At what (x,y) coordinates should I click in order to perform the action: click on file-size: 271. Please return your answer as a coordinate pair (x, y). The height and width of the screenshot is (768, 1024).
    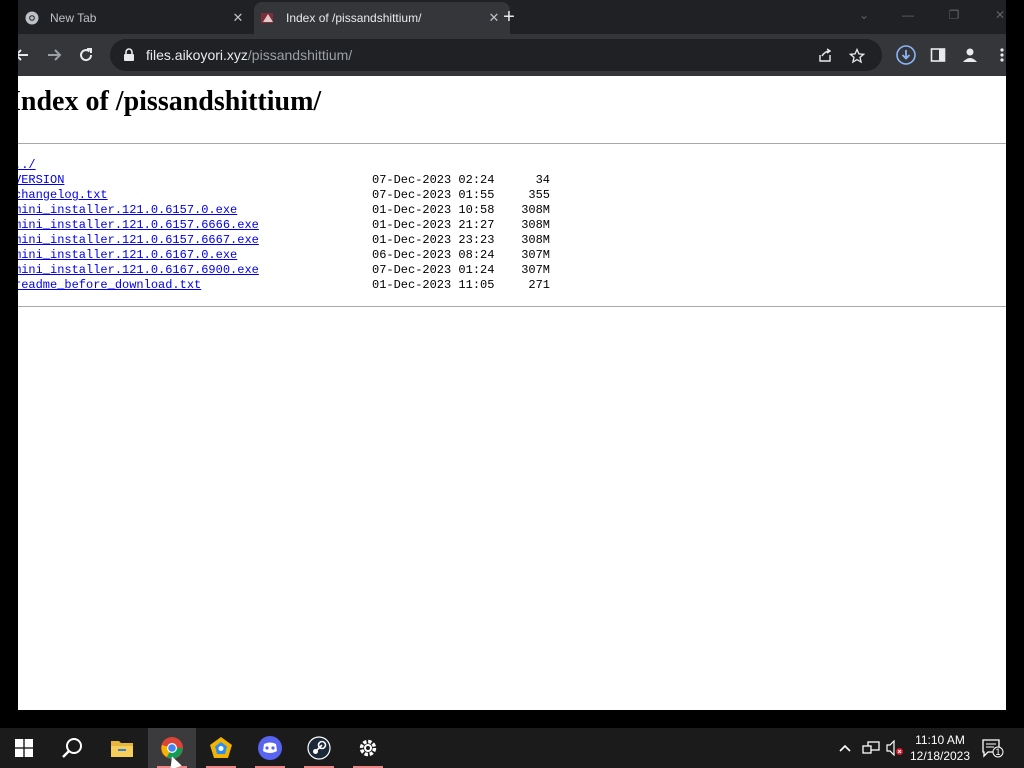
    Looking at the image, I should click on (539, 285).